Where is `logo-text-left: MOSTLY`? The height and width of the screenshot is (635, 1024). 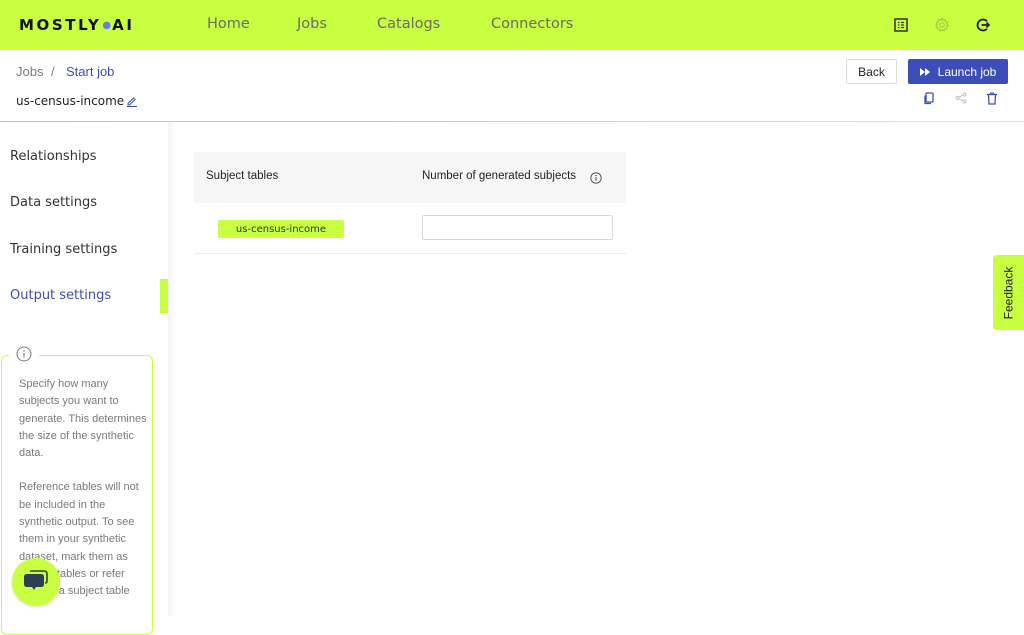 logo-text-left: MOSTLY is located at coordinates (60, 25).